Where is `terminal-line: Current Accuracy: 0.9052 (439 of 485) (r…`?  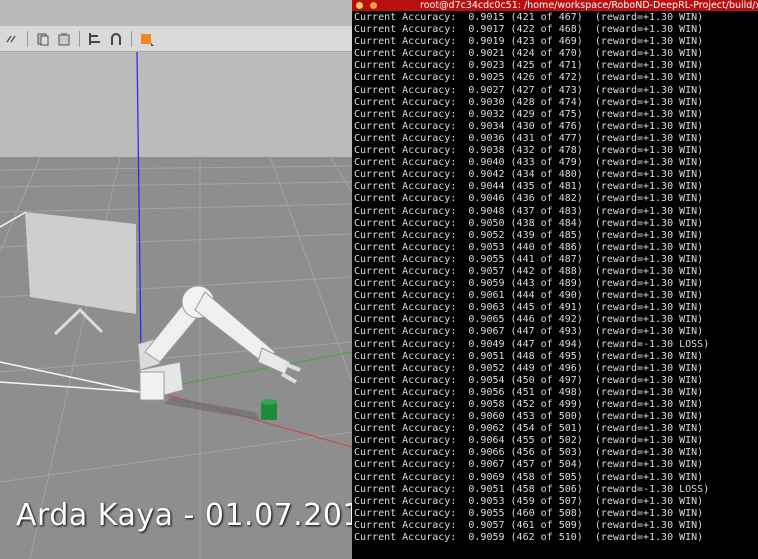
terminal-line: Current Accuracy: 0.9052 (439 of 485) (r… is located at coordinates (529, 235).